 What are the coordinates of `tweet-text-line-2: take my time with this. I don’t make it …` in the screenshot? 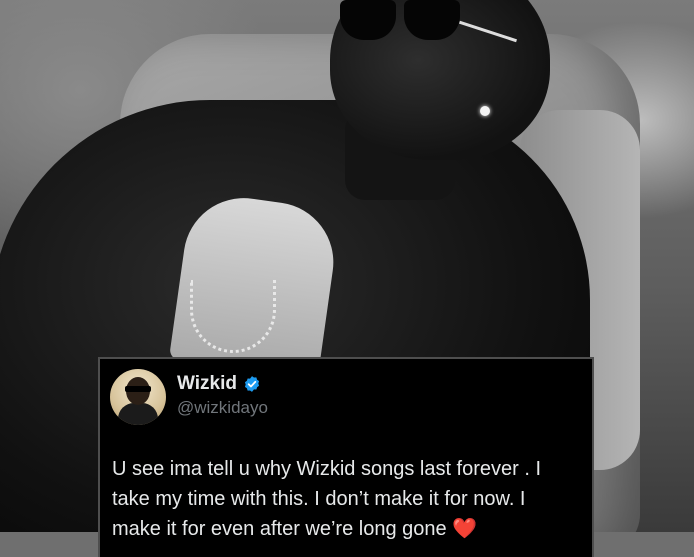 It's located at (319, 499).